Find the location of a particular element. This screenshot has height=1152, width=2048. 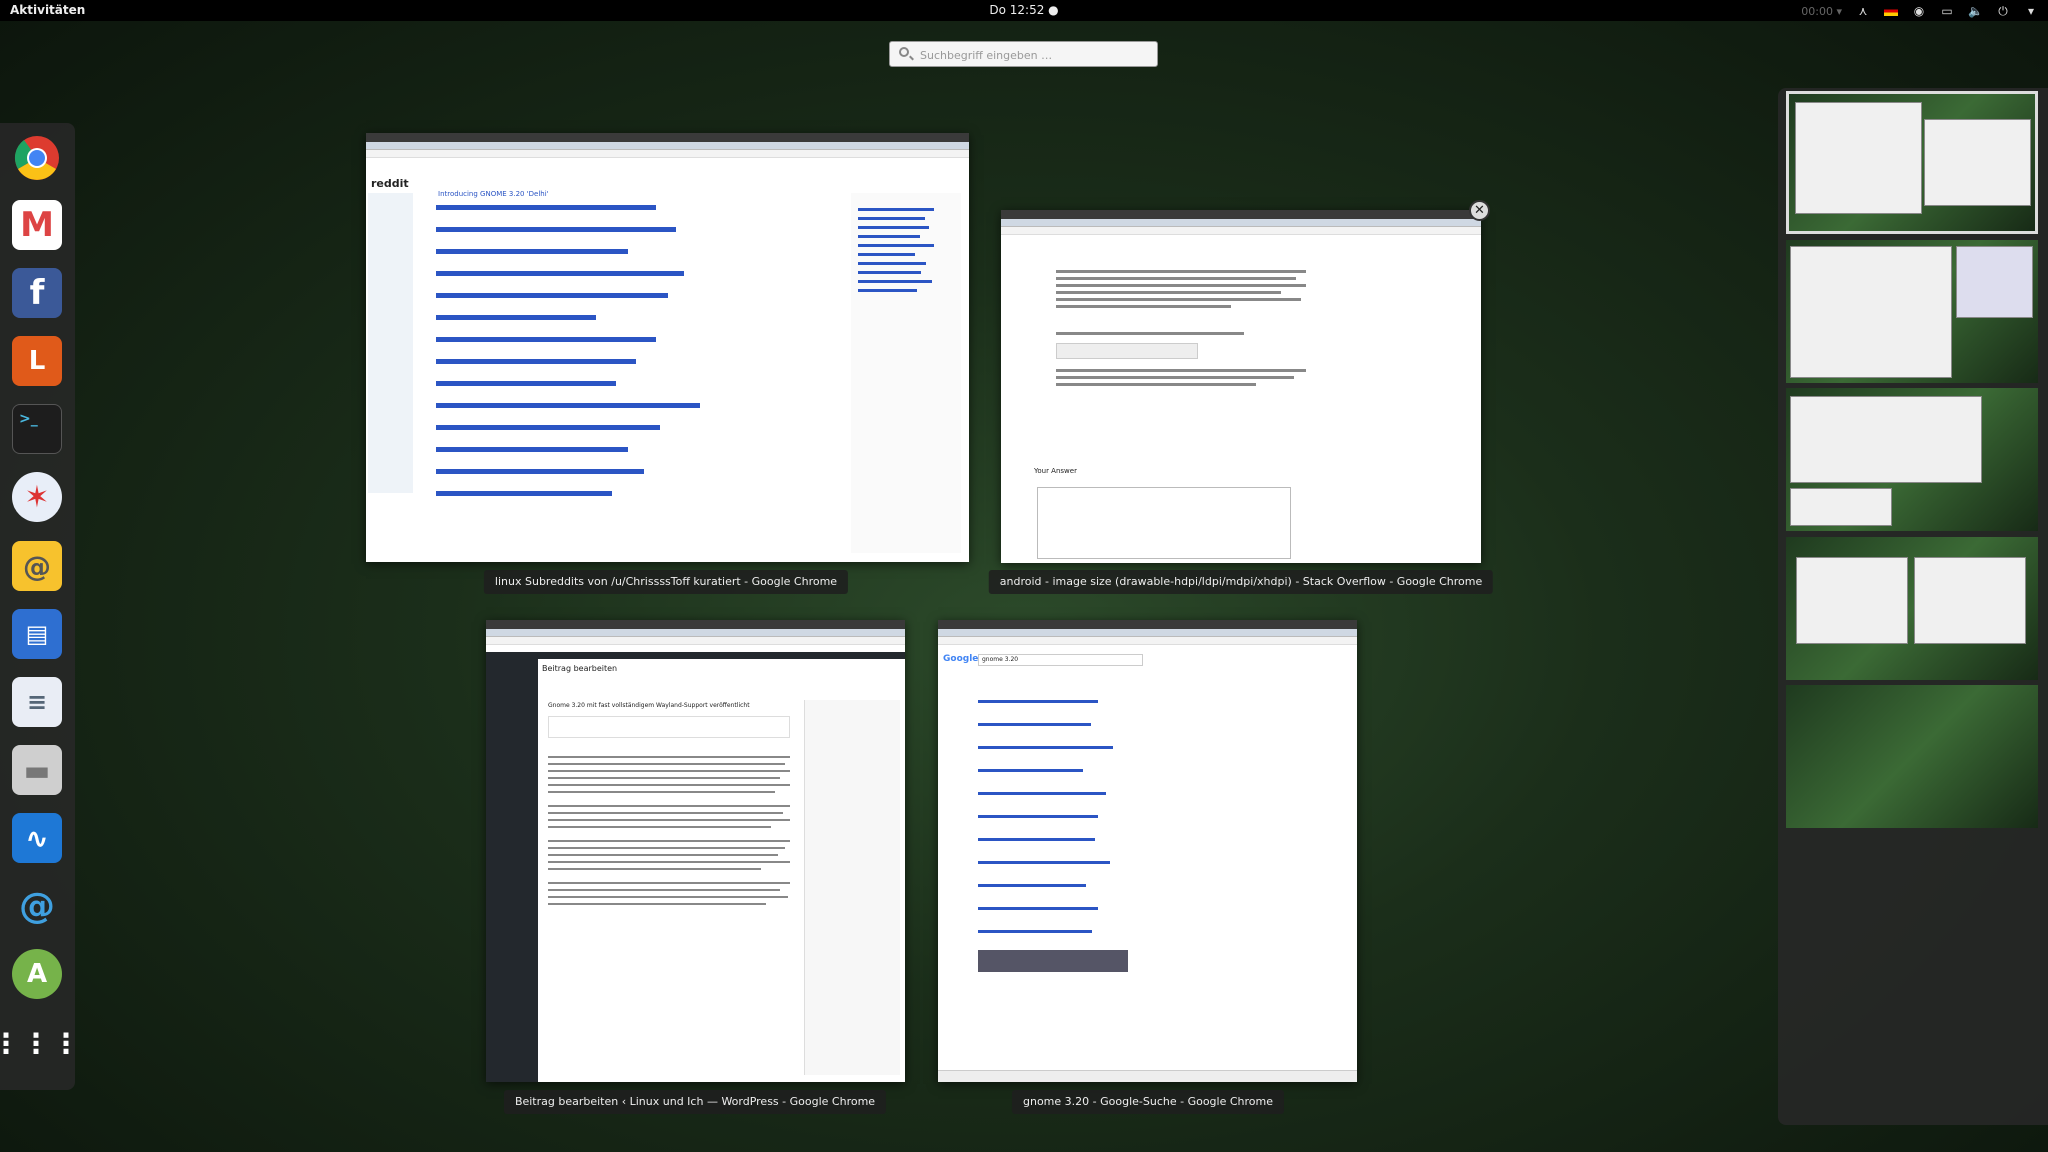

search-box is located at coordinates (1023, 54).